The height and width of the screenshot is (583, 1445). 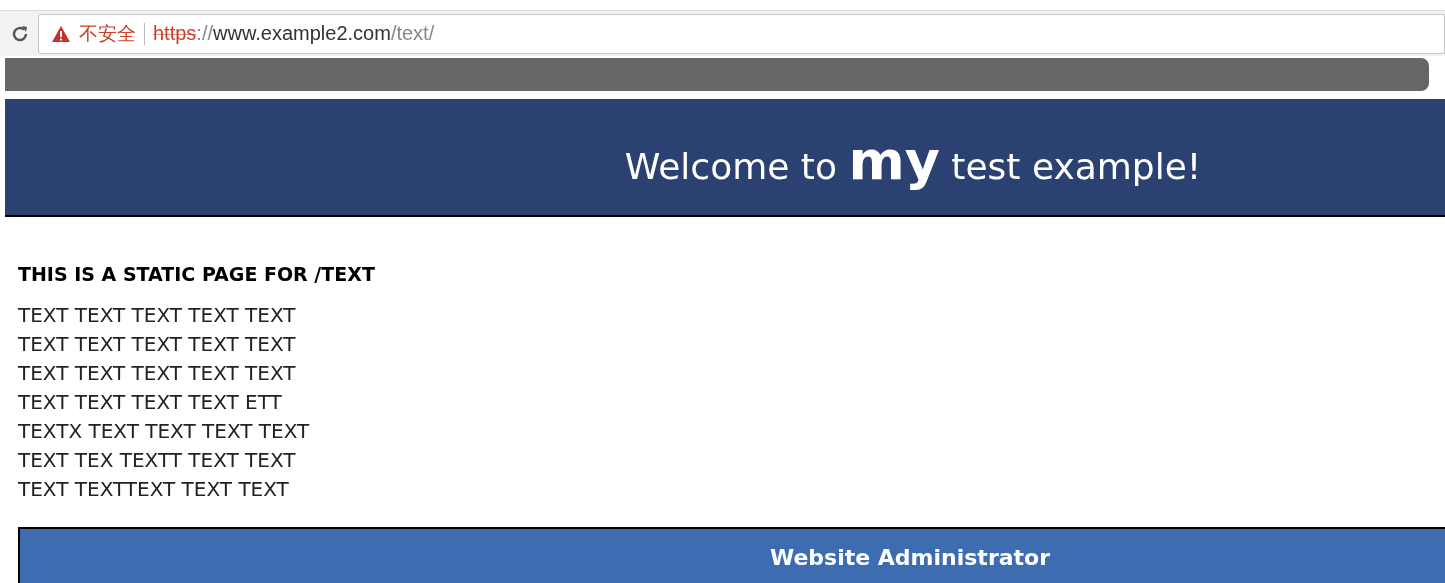 I want to click on banner-title: Welcome to my test example!, so click(x=913, y=159).